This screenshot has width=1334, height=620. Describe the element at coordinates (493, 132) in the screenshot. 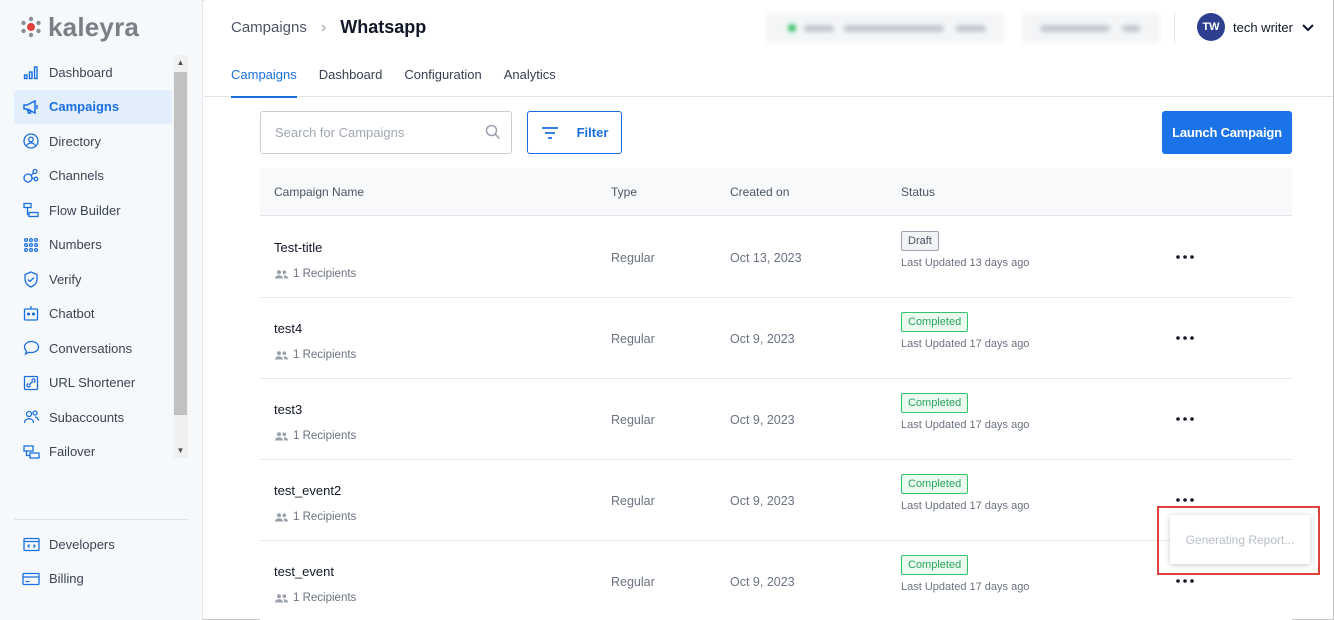

I see `search-icon` at that location.